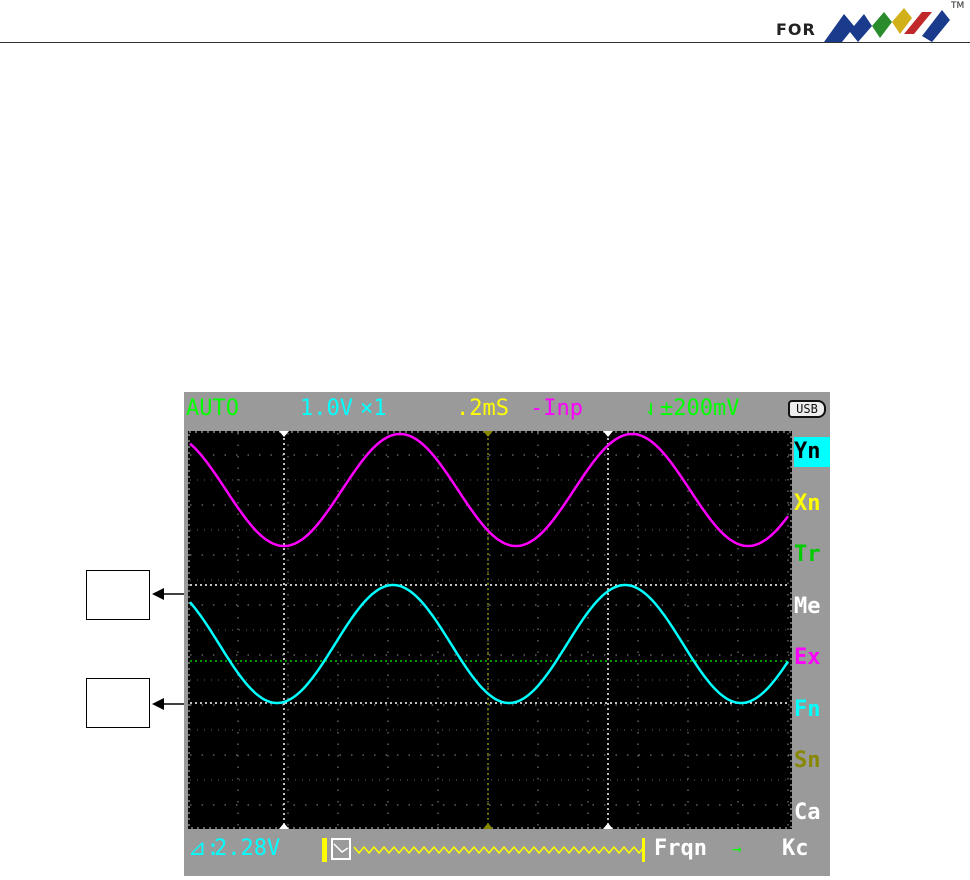 This screenshot has width=970, height=880. Describe the element at coordinates (812, 504) in the screenshot. I see `menu-item-xn: Xn` at that location.